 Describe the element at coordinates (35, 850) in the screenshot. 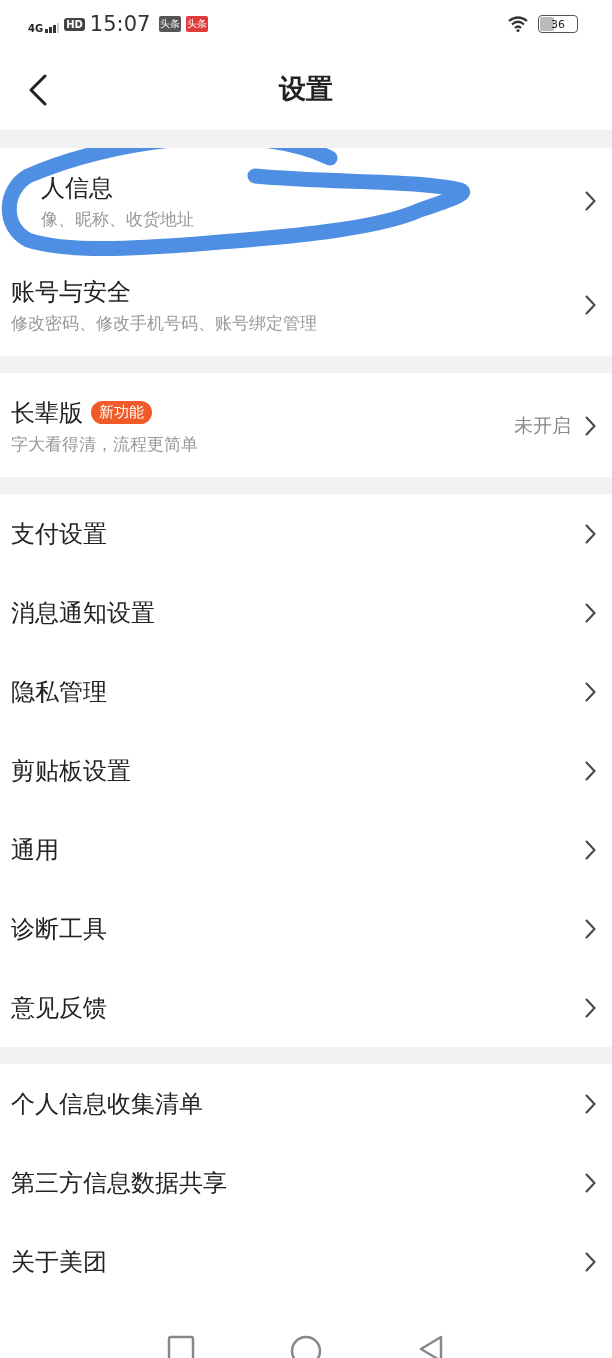

I see `row-title: 通用` at that location.